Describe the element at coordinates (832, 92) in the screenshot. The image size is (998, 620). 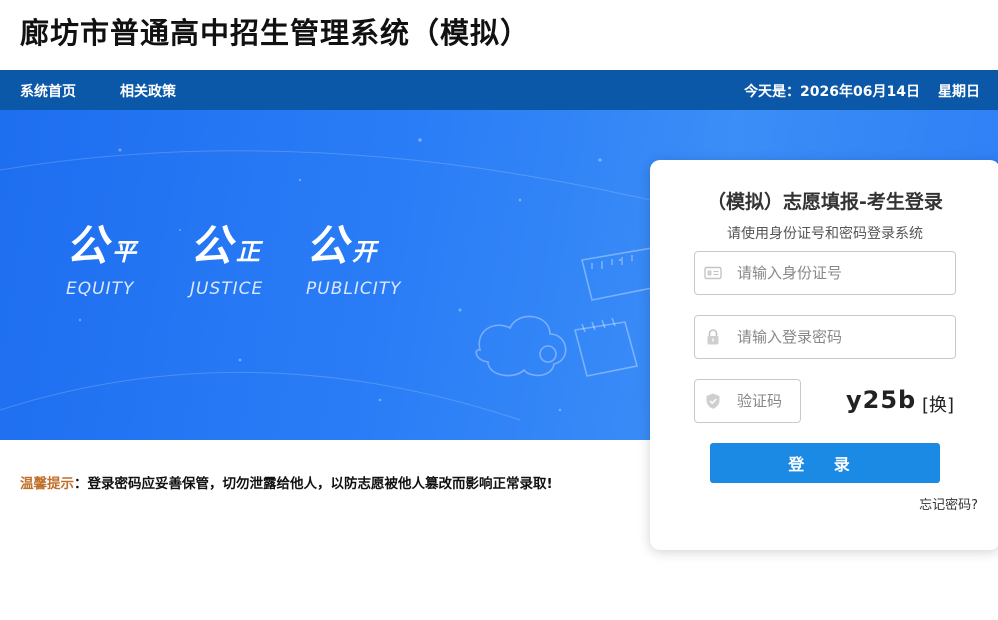
I see `date-text: 今天是：2026年06月14日` at that location.